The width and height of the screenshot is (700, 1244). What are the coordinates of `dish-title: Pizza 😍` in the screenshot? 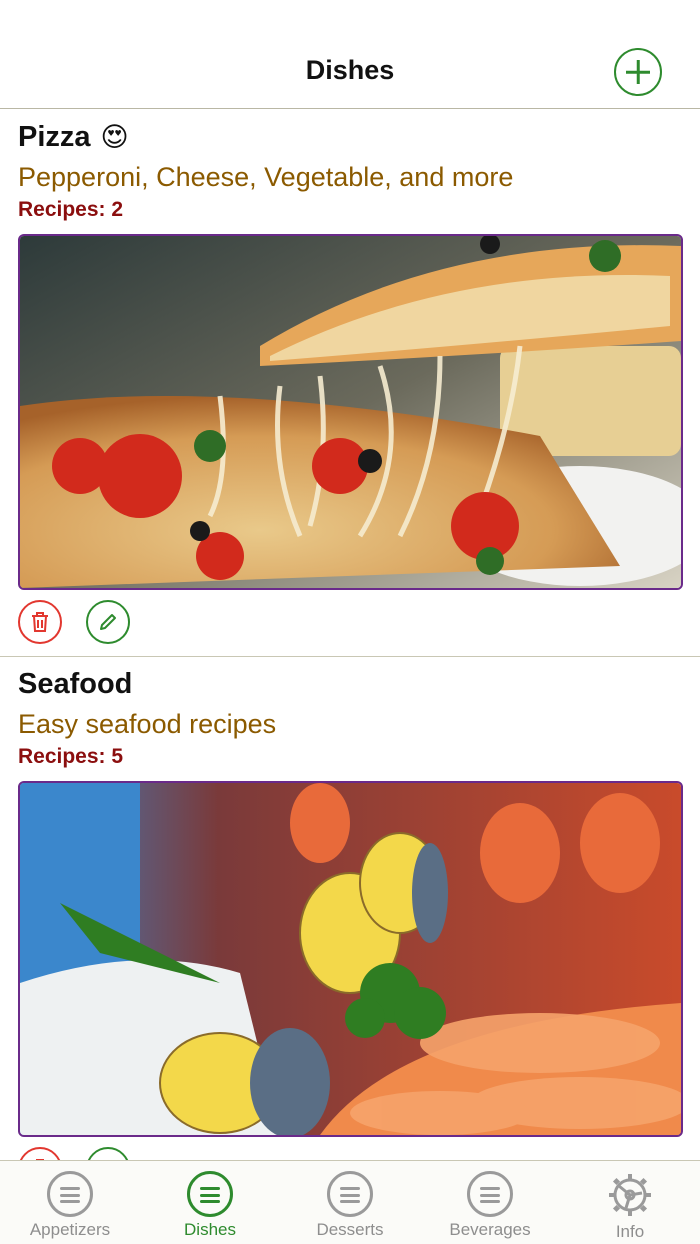 It's located at (350, 137).